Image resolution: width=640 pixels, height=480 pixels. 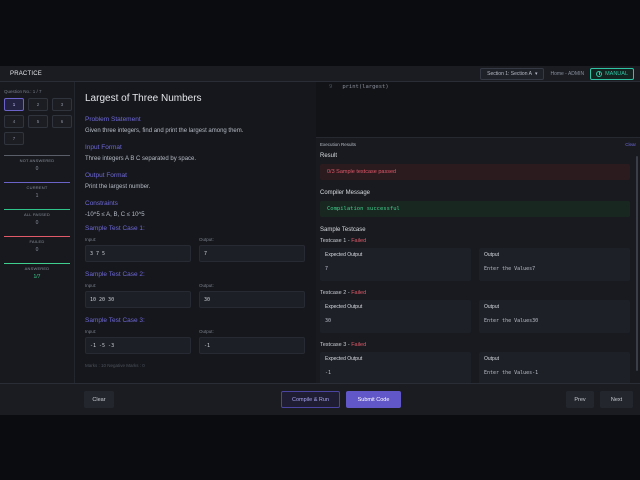 What do you see at coordinates (143, 98) in the screenshot?
I see `problem-title: Largest of Three Numbers` at bounding box center [143, 98].